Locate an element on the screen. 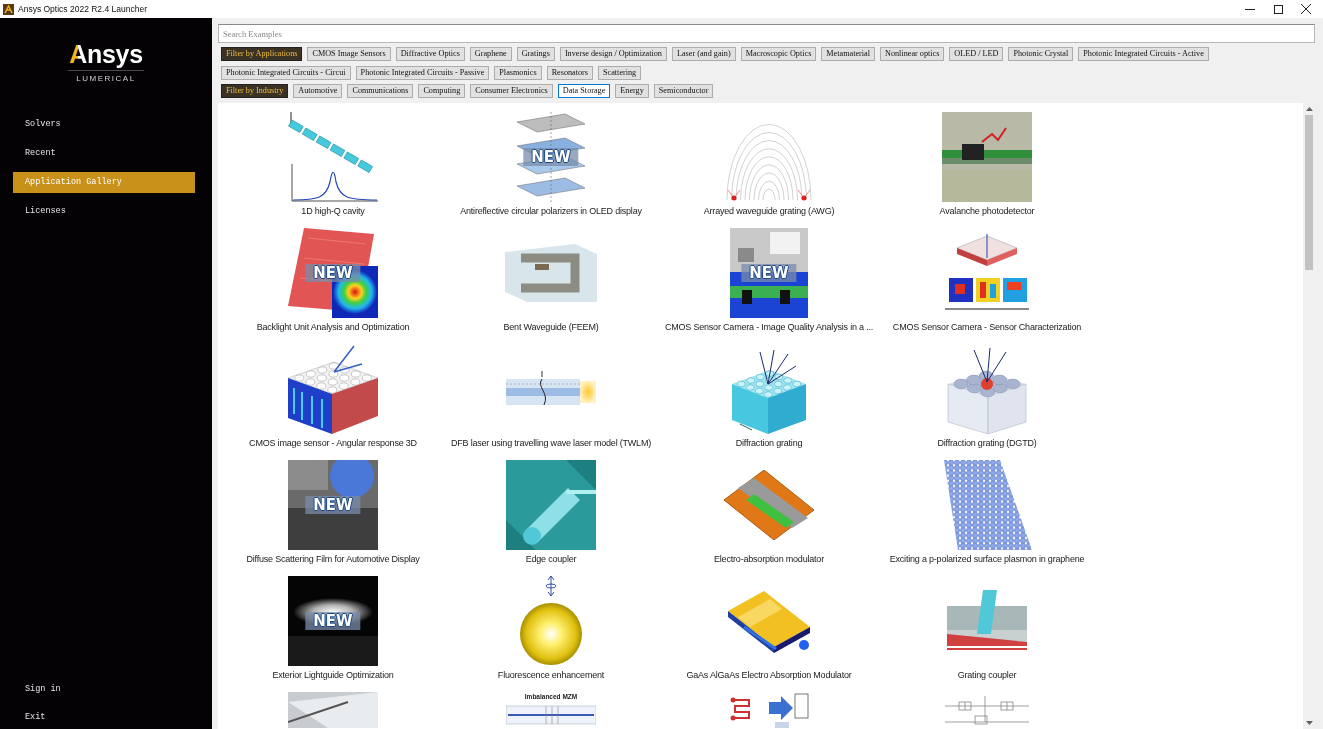  sidebar-item: Licenses is located at coordinates (104, 211).